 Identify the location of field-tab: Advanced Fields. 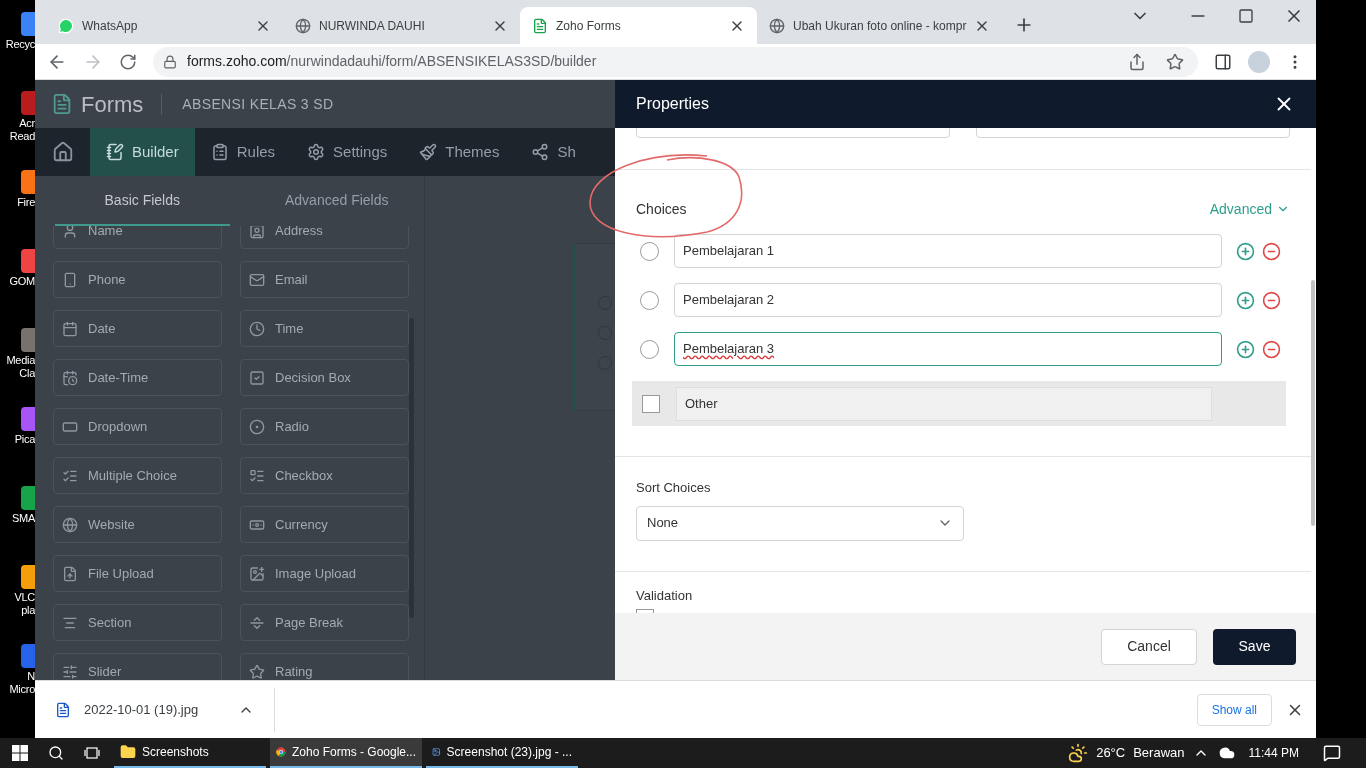
(336, 201).